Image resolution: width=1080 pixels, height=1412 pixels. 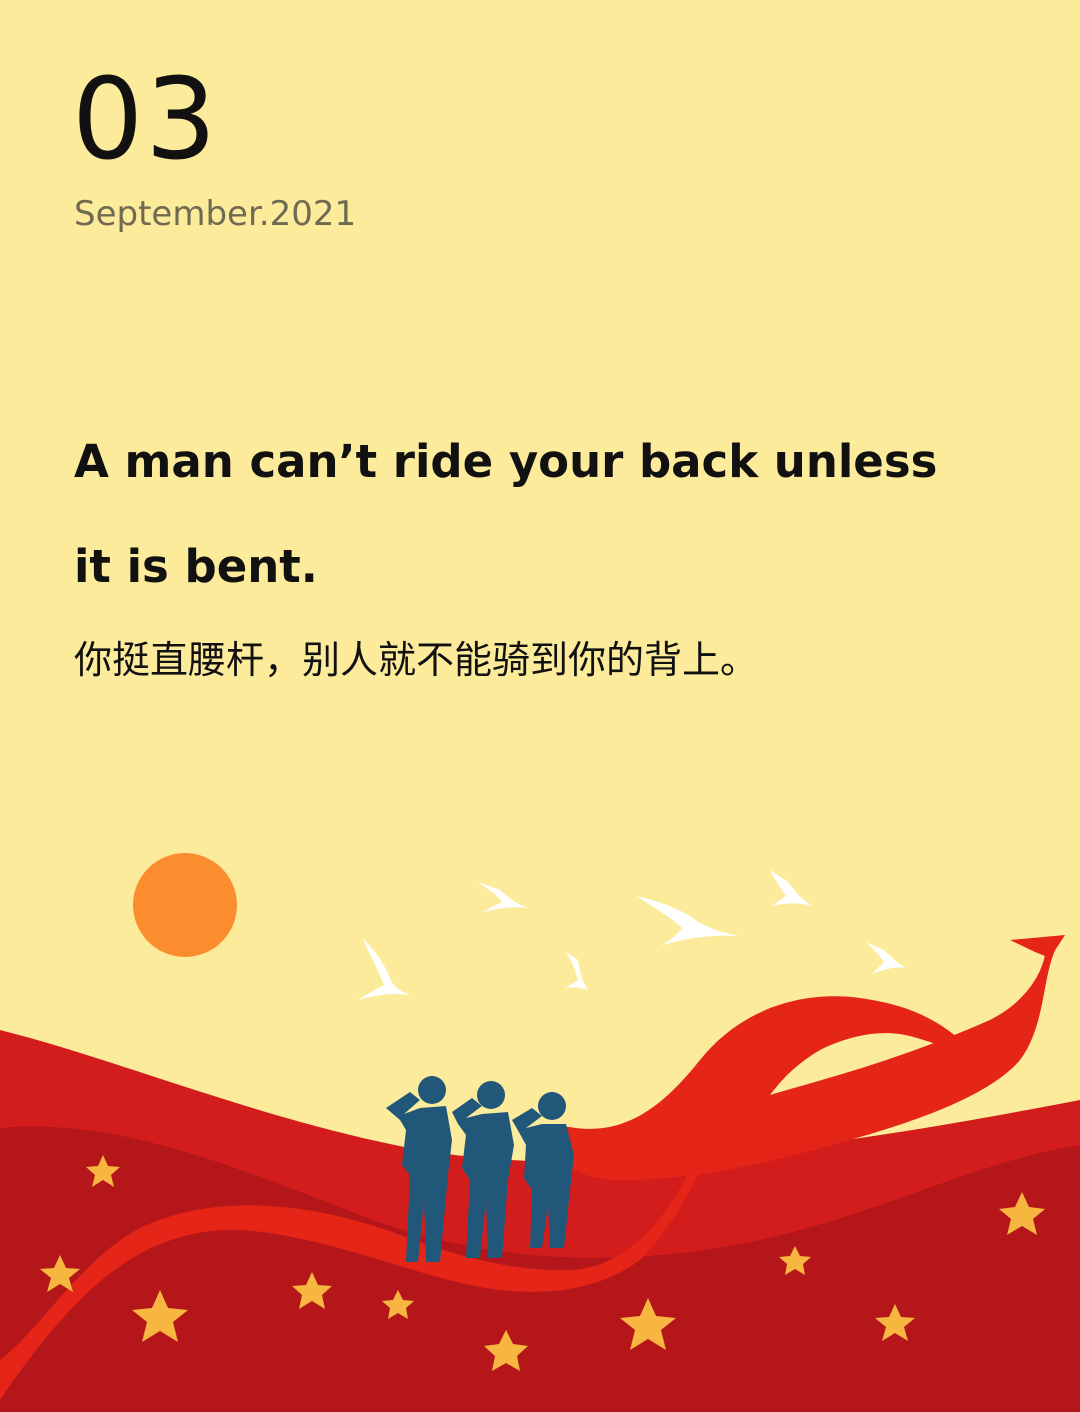 What do you see at coordinates (1037, 946) in the screenshot?
I see `ribbon-flag-tip` at bounding box center [1037, 946].